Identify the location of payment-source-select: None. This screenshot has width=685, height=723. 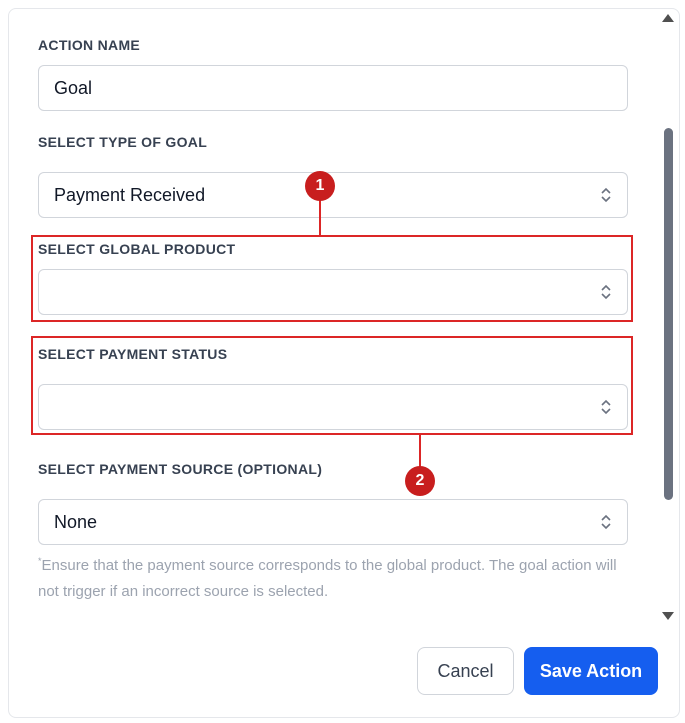
(333, 522).